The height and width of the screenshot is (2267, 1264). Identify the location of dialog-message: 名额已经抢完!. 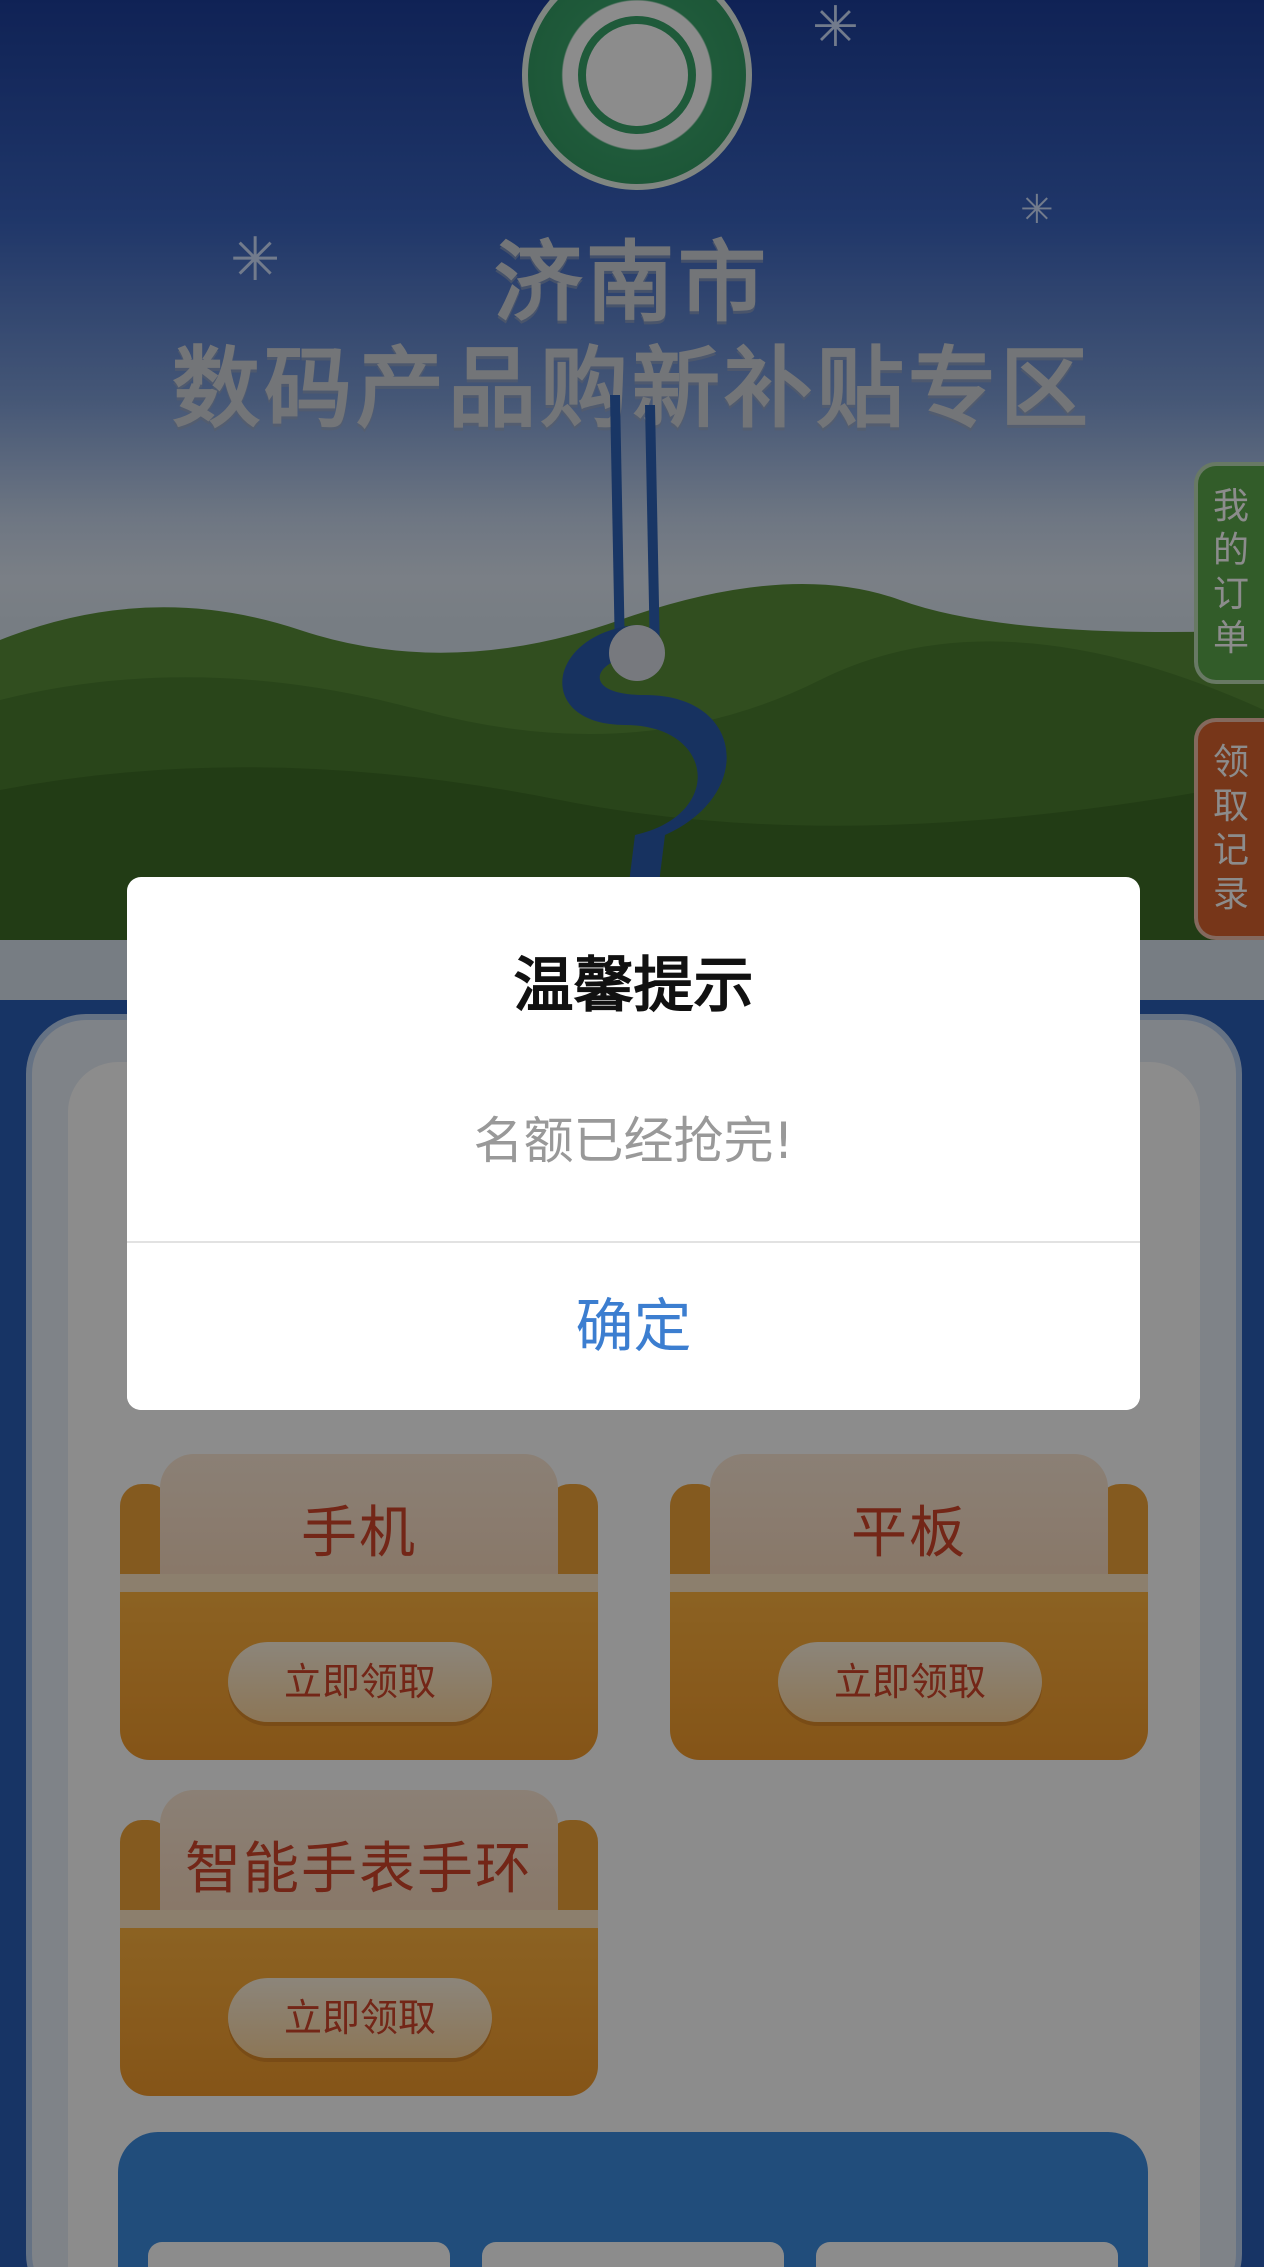
(633, 1141).